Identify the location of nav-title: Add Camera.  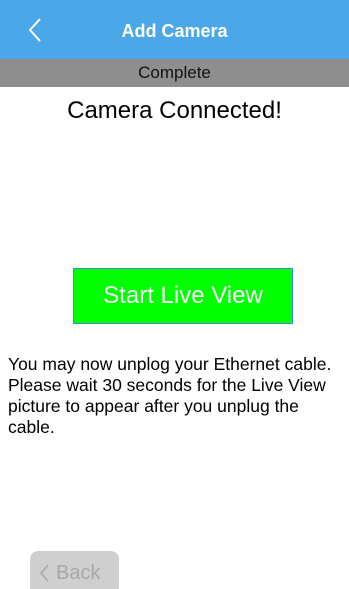
(174, 31).